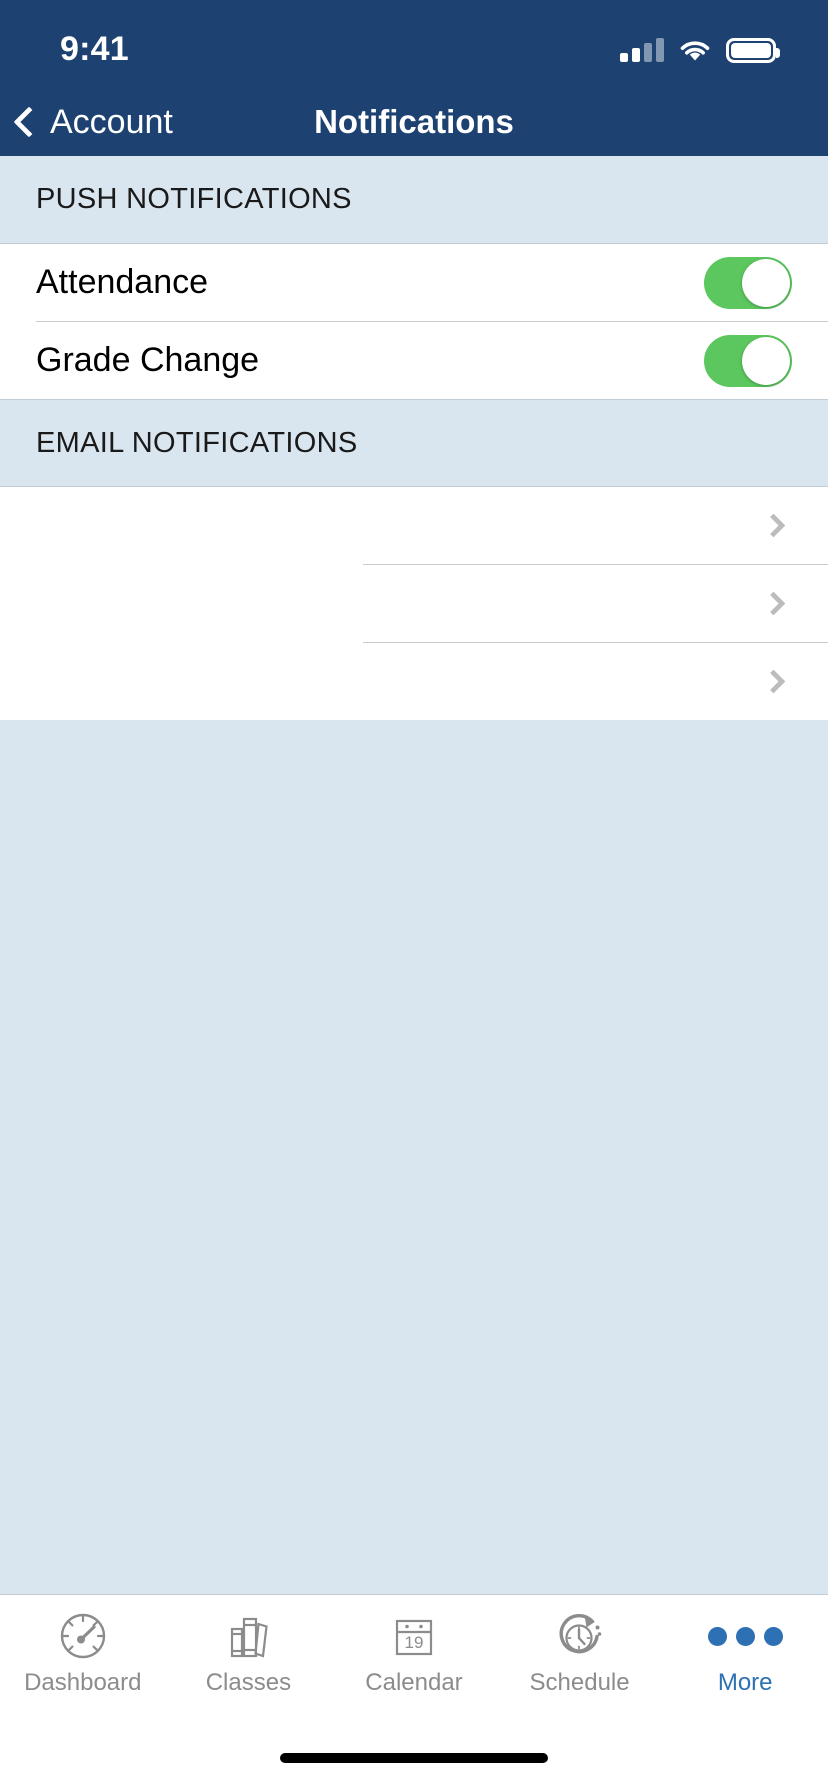 The image size is (828, 1792). Describe the element at coordinates (753, 50) in the screenshot. I see `battery-icon` at that location.